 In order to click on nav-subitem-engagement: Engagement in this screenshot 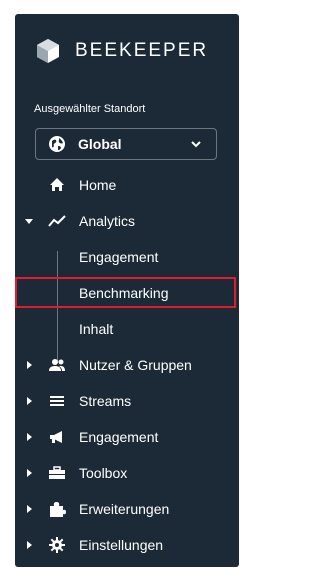, I will do `click(127, 257)`.